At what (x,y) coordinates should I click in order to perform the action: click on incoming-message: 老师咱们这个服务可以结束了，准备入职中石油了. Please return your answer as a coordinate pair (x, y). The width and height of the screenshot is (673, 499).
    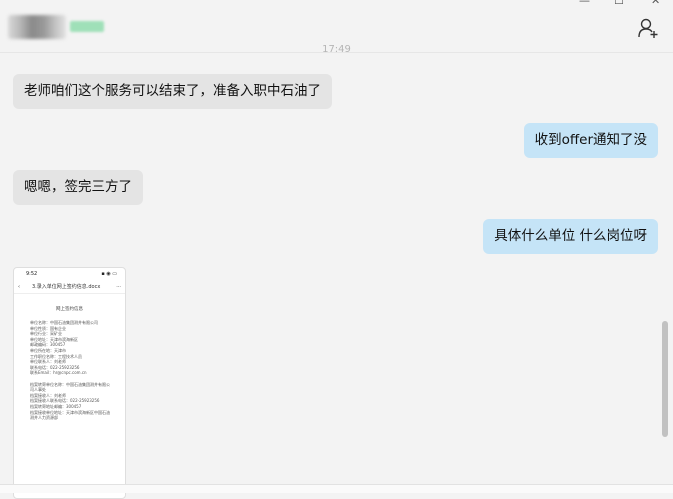
    Looking at the image, I should click on (172, 91).